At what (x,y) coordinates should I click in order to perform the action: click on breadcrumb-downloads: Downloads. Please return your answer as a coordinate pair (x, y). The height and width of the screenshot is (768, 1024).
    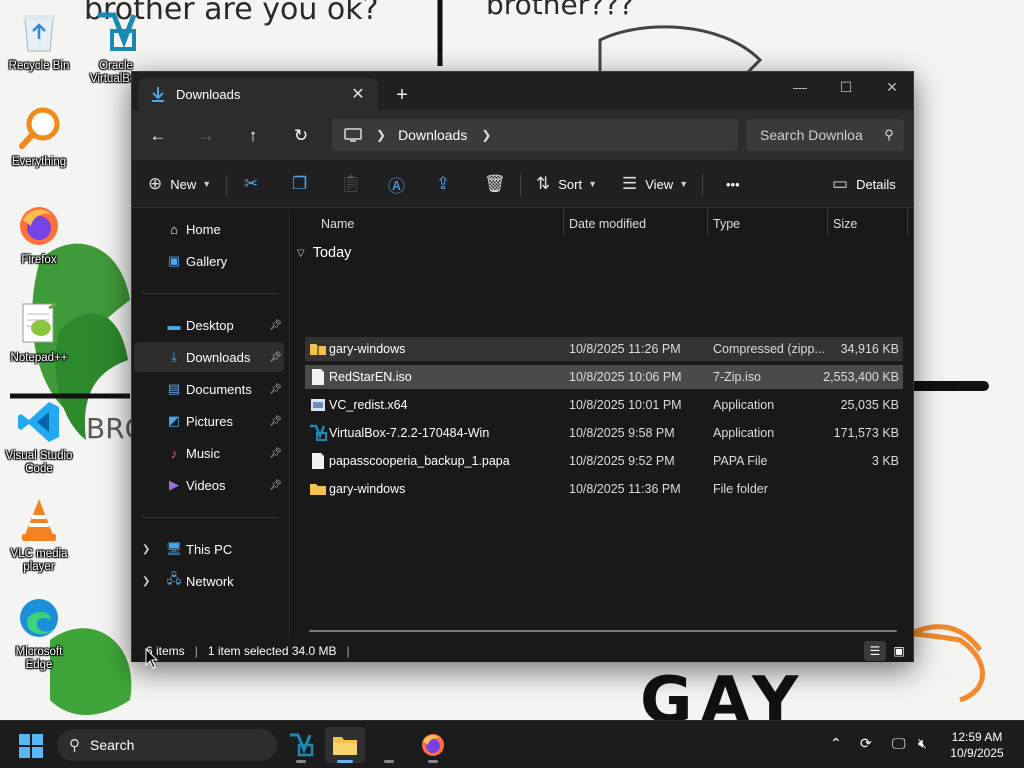
    Looking at the image, I should click on (432, 135).